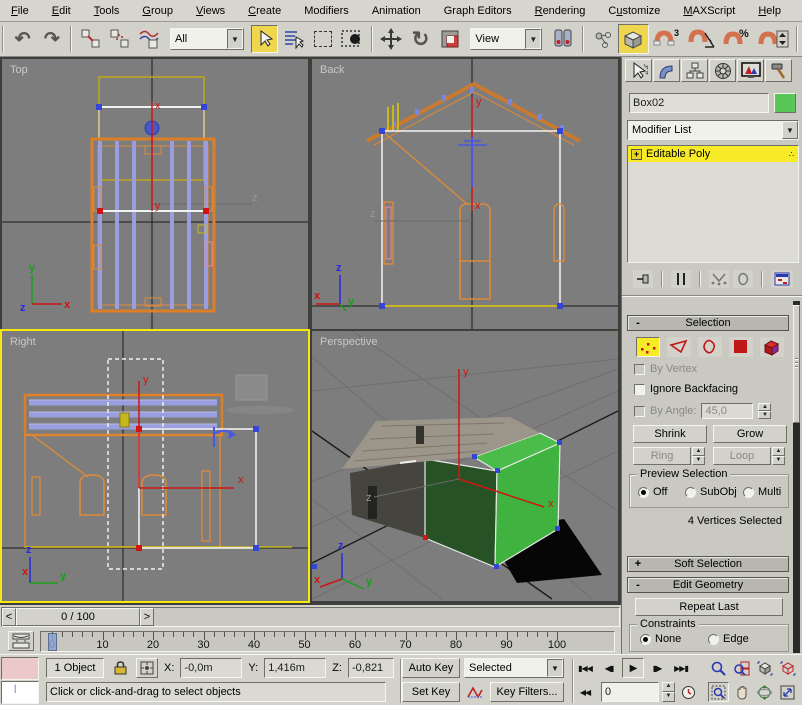  What do you see at coordinates (741, 692) in the screenshot?
I see `pan-button` at bounding box center [741, 692].